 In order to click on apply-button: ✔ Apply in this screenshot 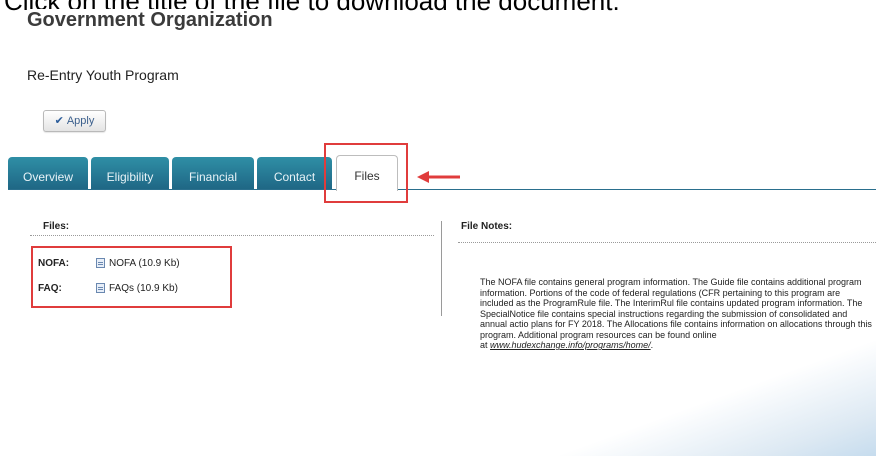, I will do `click(74, 121)`.